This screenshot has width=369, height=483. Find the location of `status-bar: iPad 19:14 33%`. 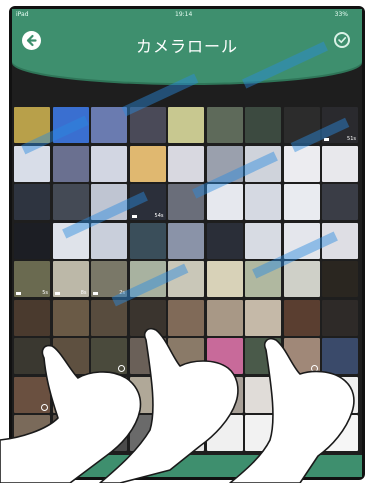

status-bar: iPad 19:14 33% is located at coordinates (187, 15).